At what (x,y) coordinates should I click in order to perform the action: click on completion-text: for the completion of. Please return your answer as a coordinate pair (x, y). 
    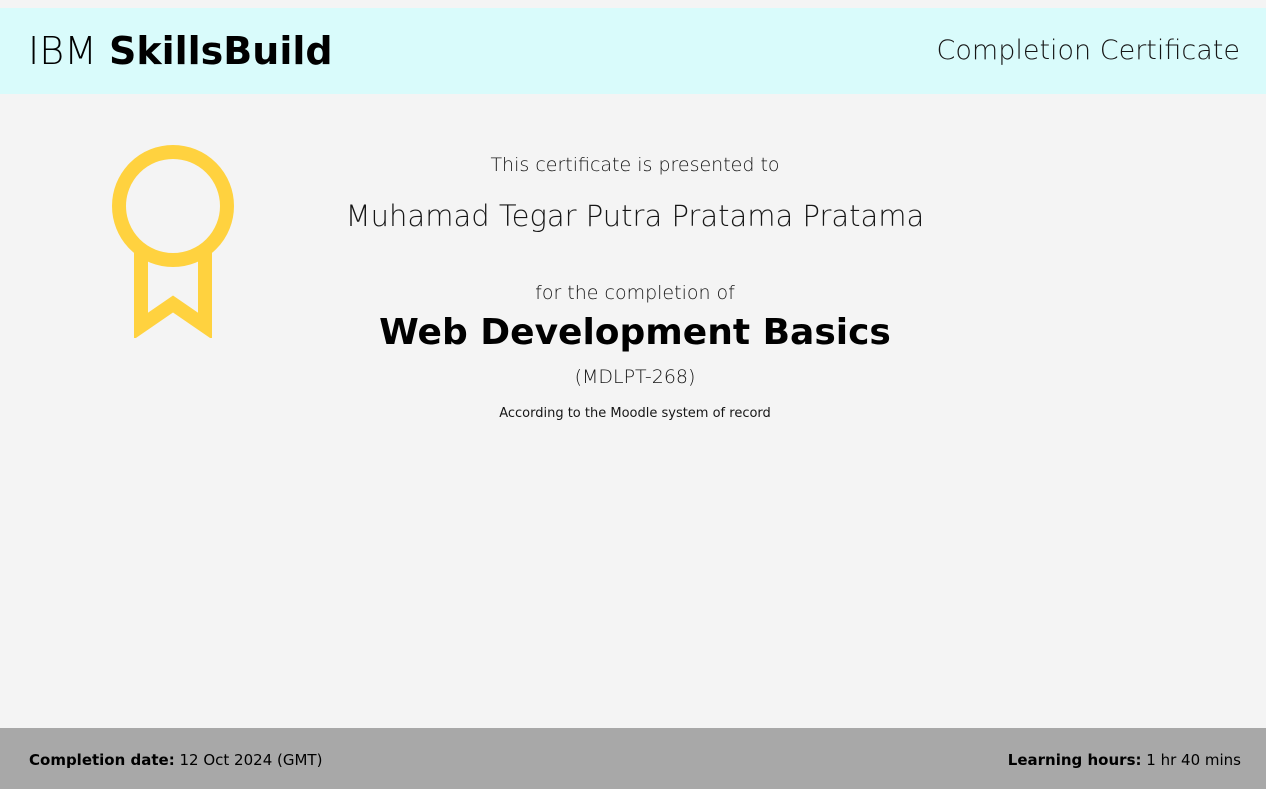
    Looking at the image, I should click on (635, 293).